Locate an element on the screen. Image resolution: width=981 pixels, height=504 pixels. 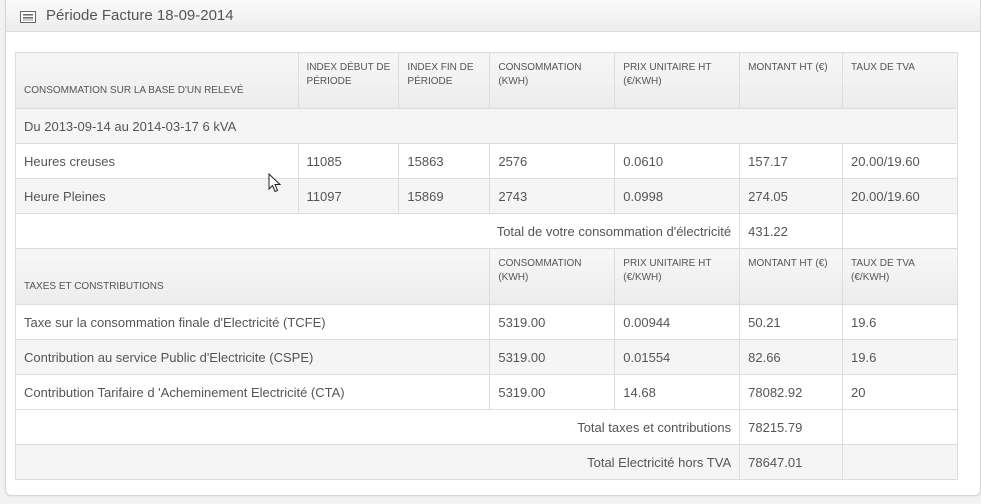
index-fin: 15869 is located at coordinates (444, 196).